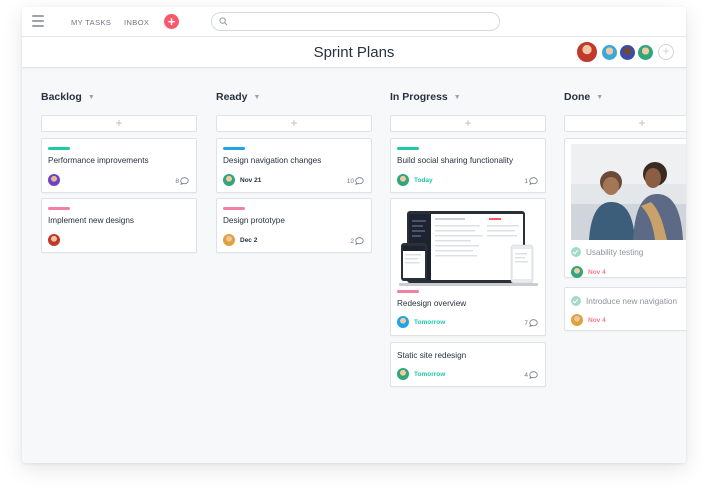  What do you see at coordinates (232, 97) in the screenshot?
I see `column-title: Ready` at bounding box center [232, 97].